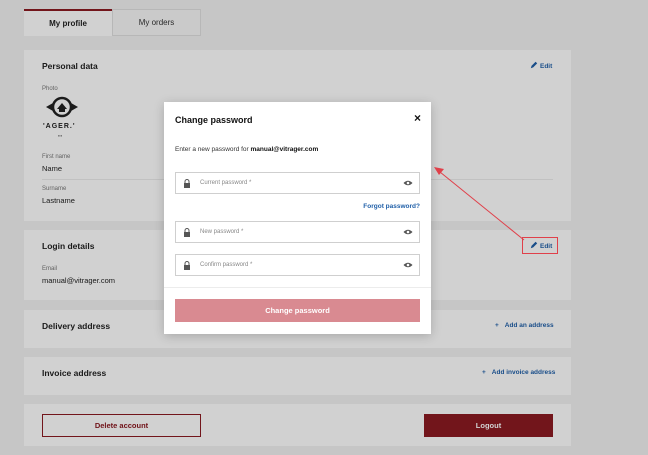 Image resolution: width=648 pixels, height=455 pixels. Describe the element at coordinates (479, 204) in the screenshot. I see `annotation-arrow` at that location.